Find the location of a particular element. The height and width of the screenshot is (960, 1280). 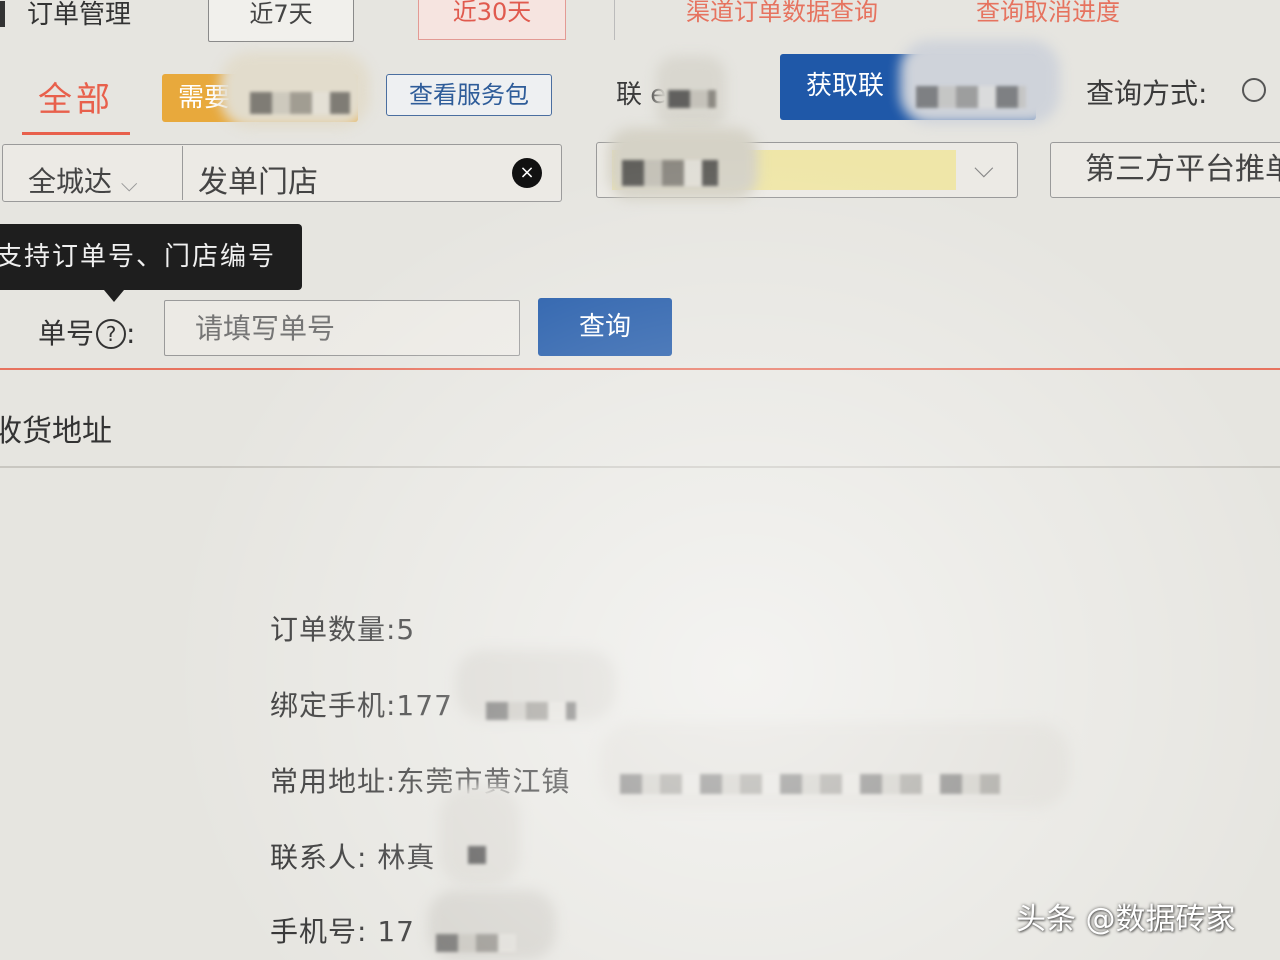

carrier-select: 全城达 ⌵ is located at coordinates (83, 180).